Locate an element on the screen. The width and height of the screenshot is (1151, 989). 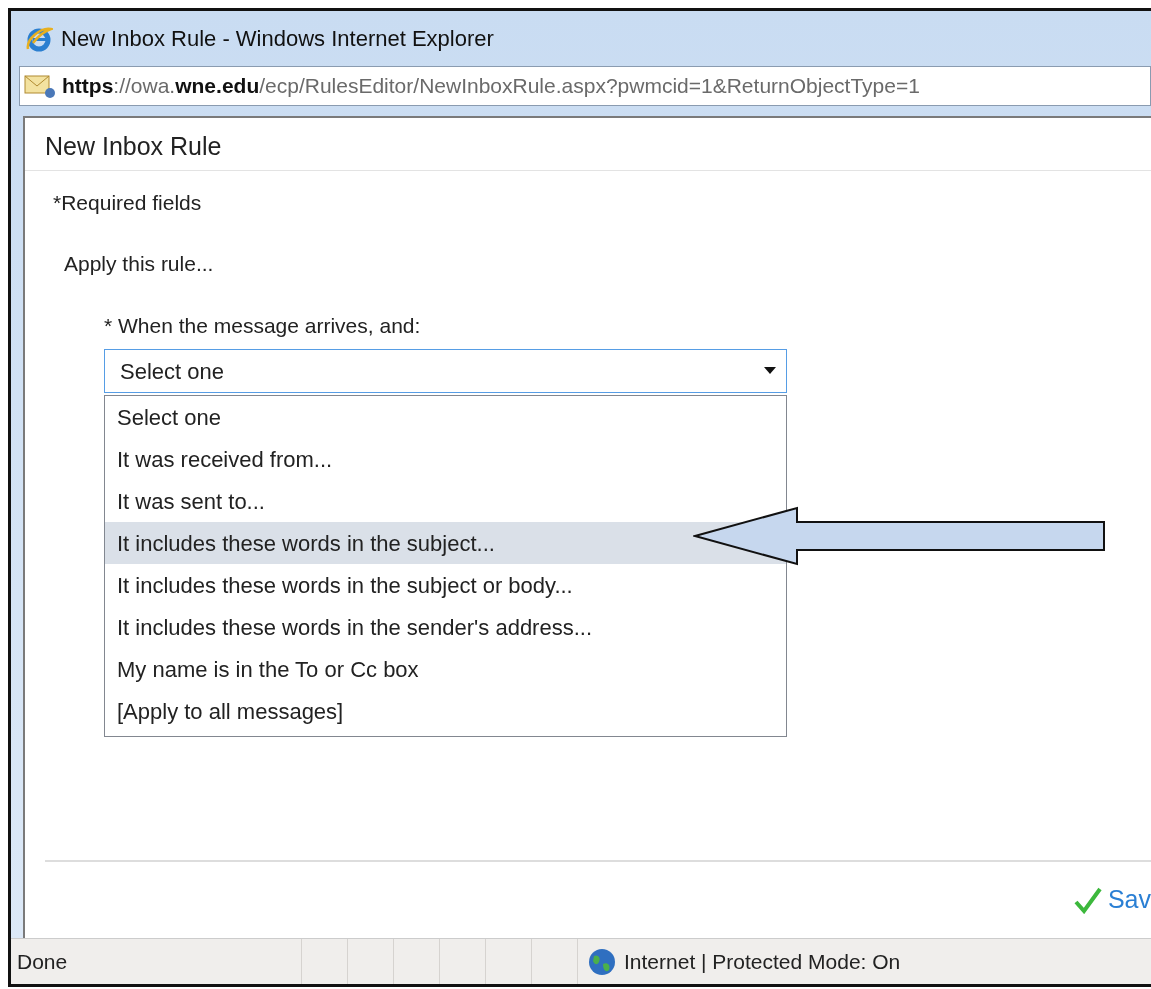
security-zone-text: Internet | Protected Mode: On is located at coordinates (762, 961).